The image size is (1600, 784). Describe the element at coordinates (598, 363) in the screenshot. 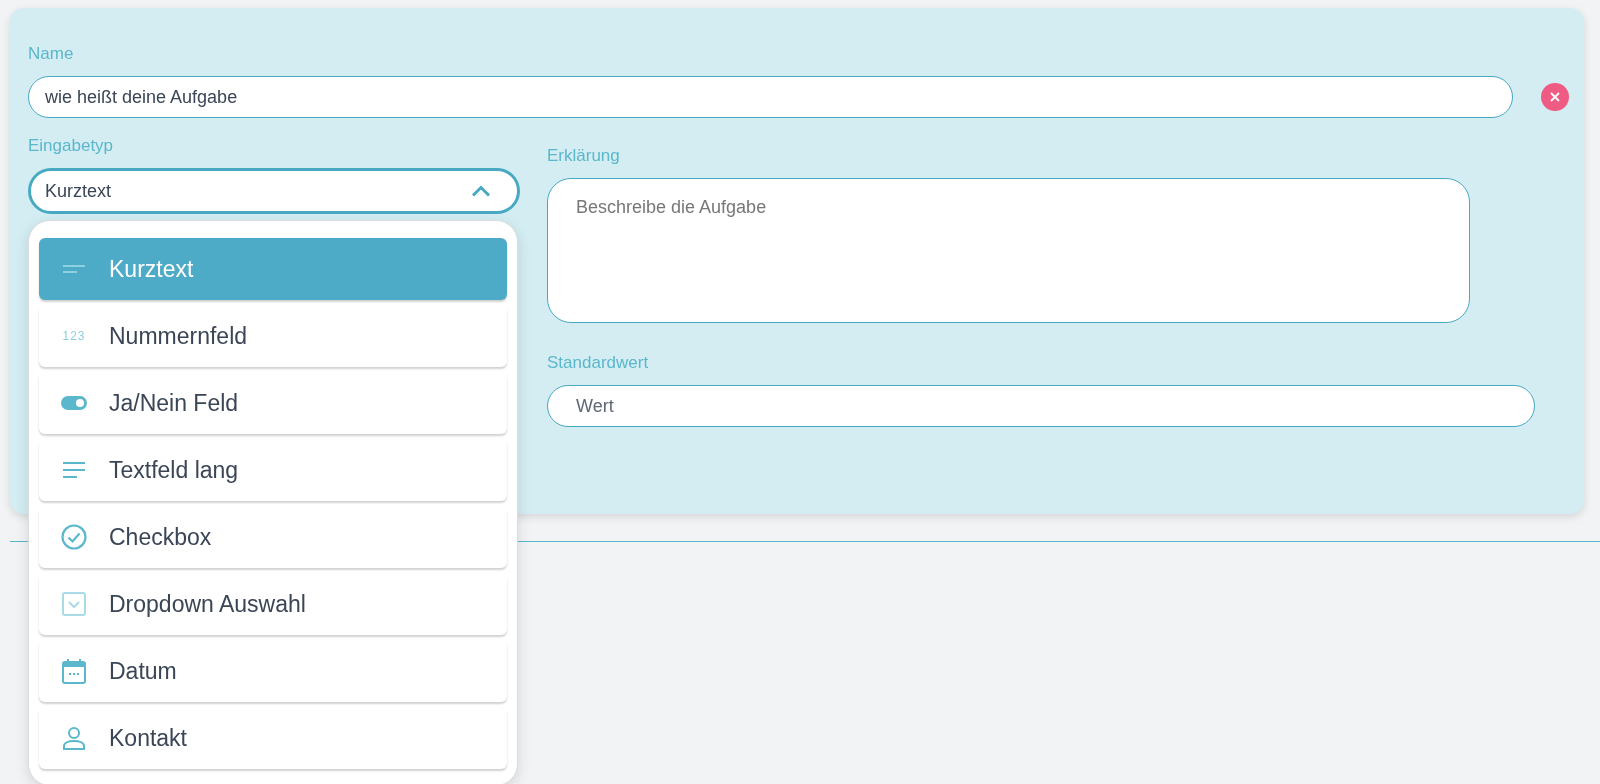

I see `field-label: Standardwert` at that location.